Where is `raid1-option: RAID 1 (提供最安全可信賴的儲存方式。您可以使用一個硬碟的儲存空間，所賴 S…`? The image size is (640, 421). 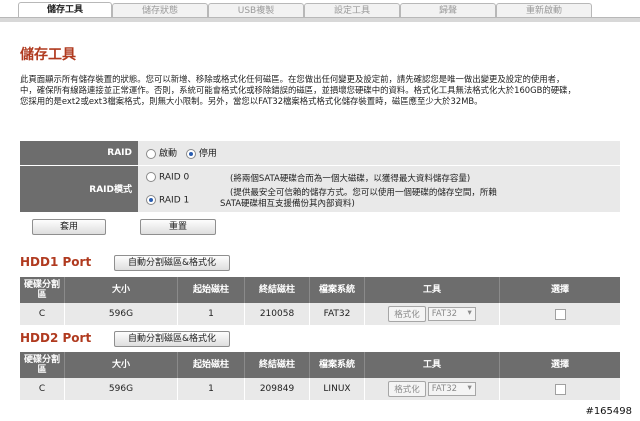 raid1-option: RAID 1 (提供最安全可信賴的儲存方式。您可以使用一個硬碟的儲存空間，所賴 S… is located at coordinates (383, 200).